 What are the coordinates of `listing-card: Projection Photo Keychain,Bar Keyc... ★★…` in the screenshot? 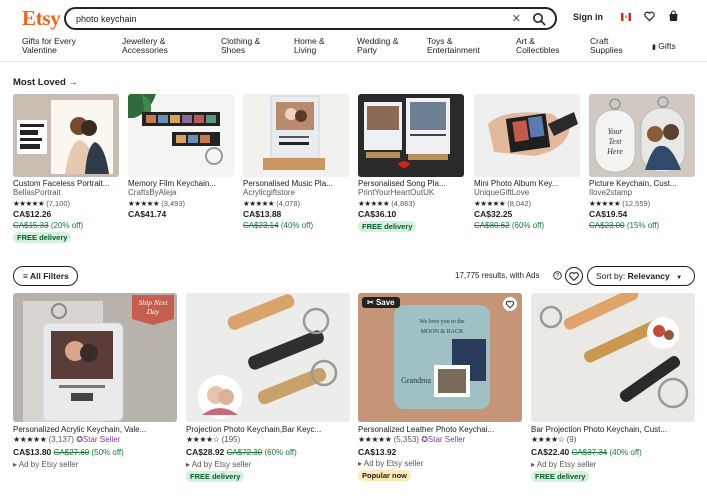 It's located at (268, 387).